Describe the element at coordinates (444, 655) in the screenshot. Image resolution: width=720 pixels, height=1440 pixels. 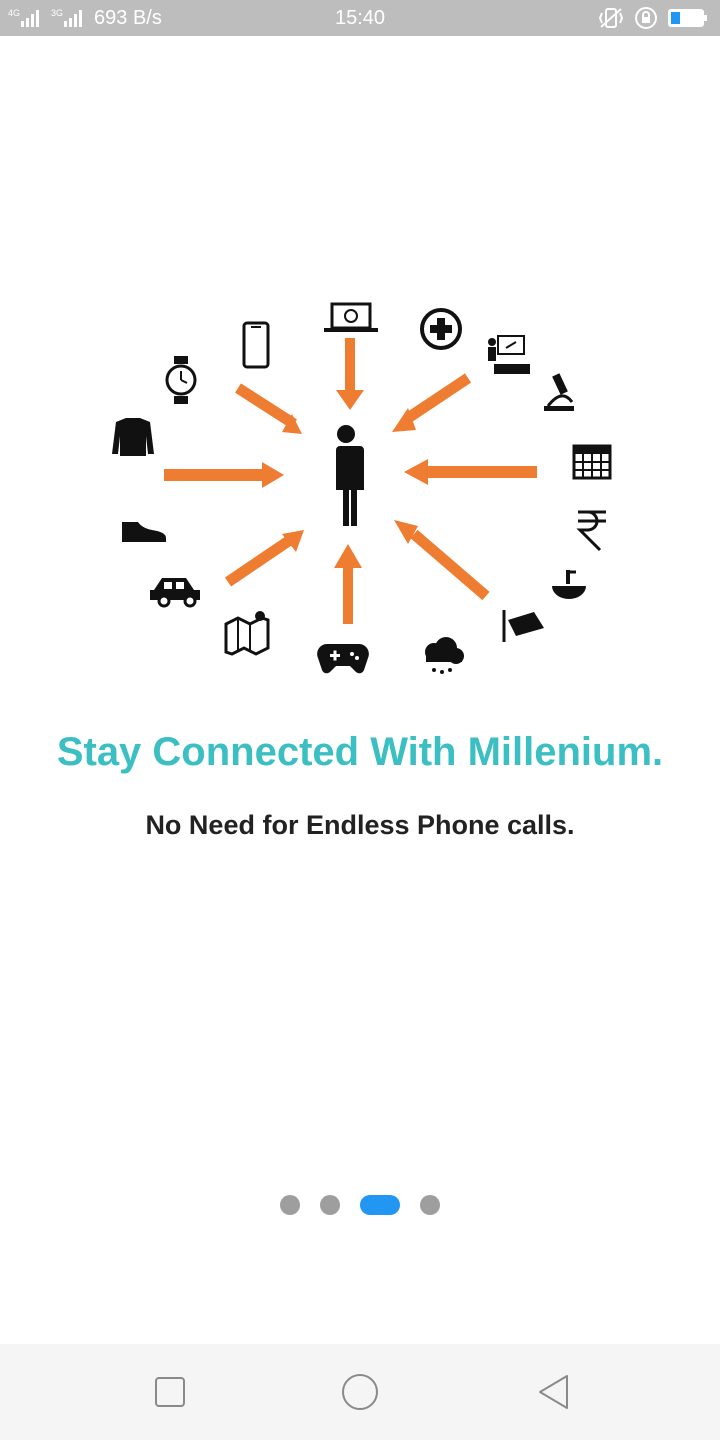
I see `rain-cloud-icon` at that location.